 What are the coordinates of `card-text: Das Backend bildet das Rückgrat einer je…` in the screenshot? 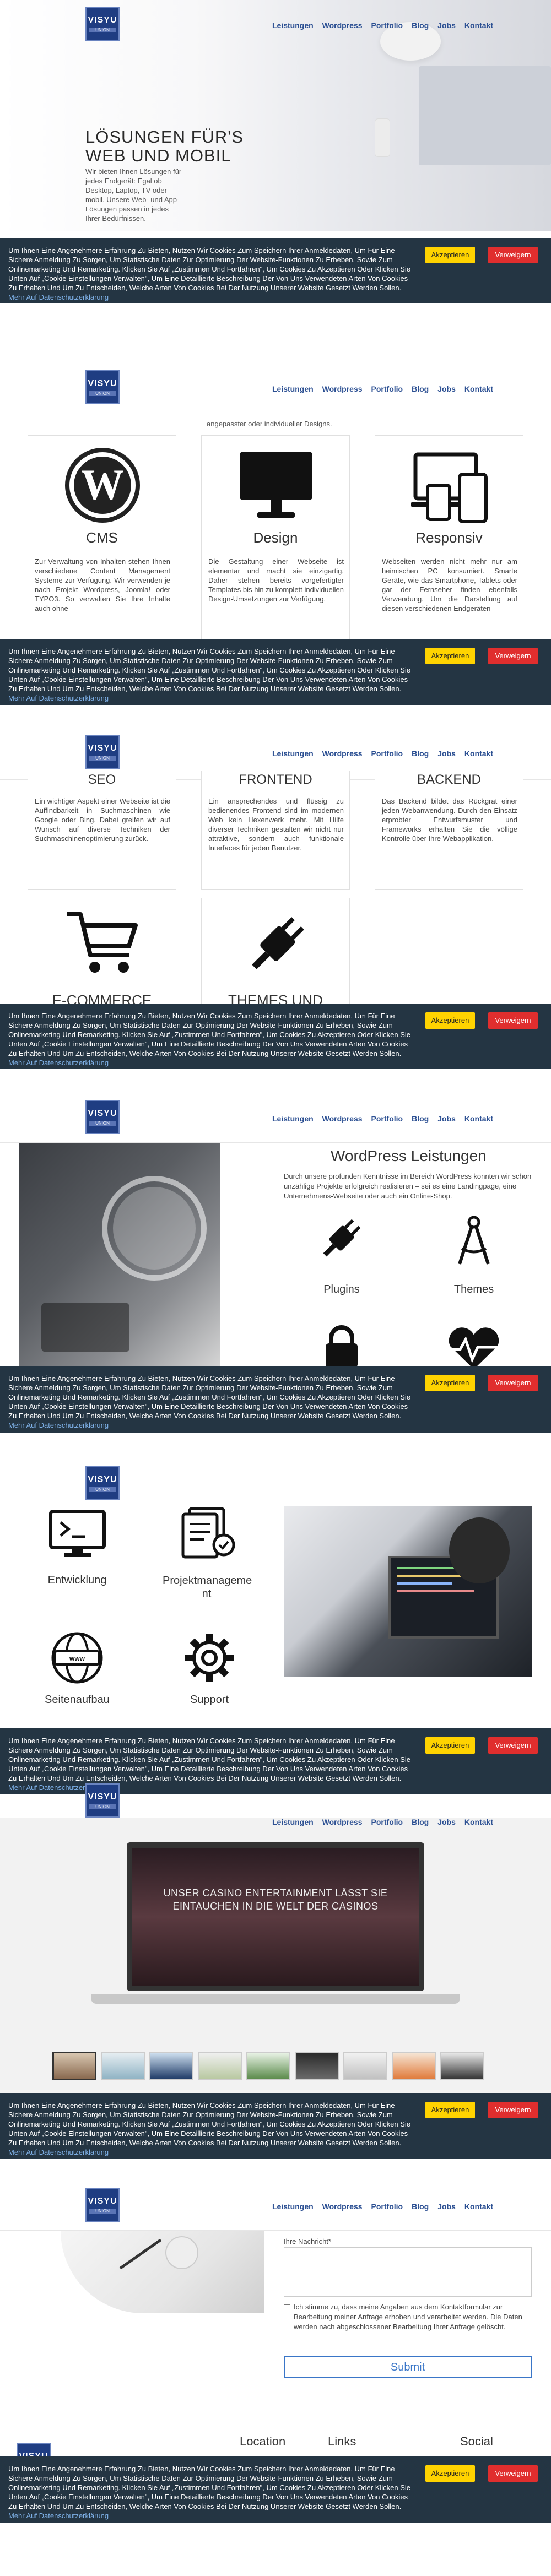 It's located at (450, 820).